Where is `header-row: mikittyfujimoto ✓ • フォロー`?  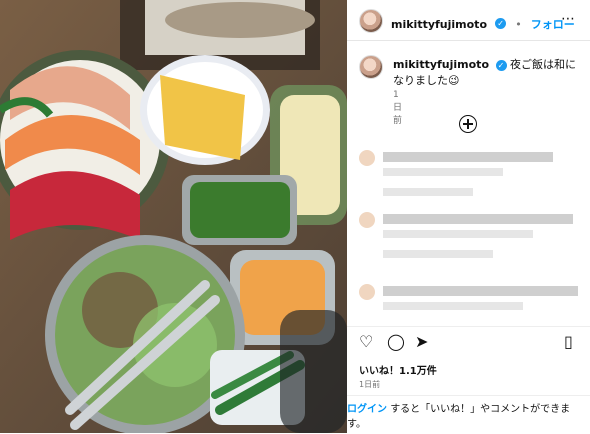
header-row: mikittyfujimoto ✓ • フォロー is located at coordinates (483, 22).